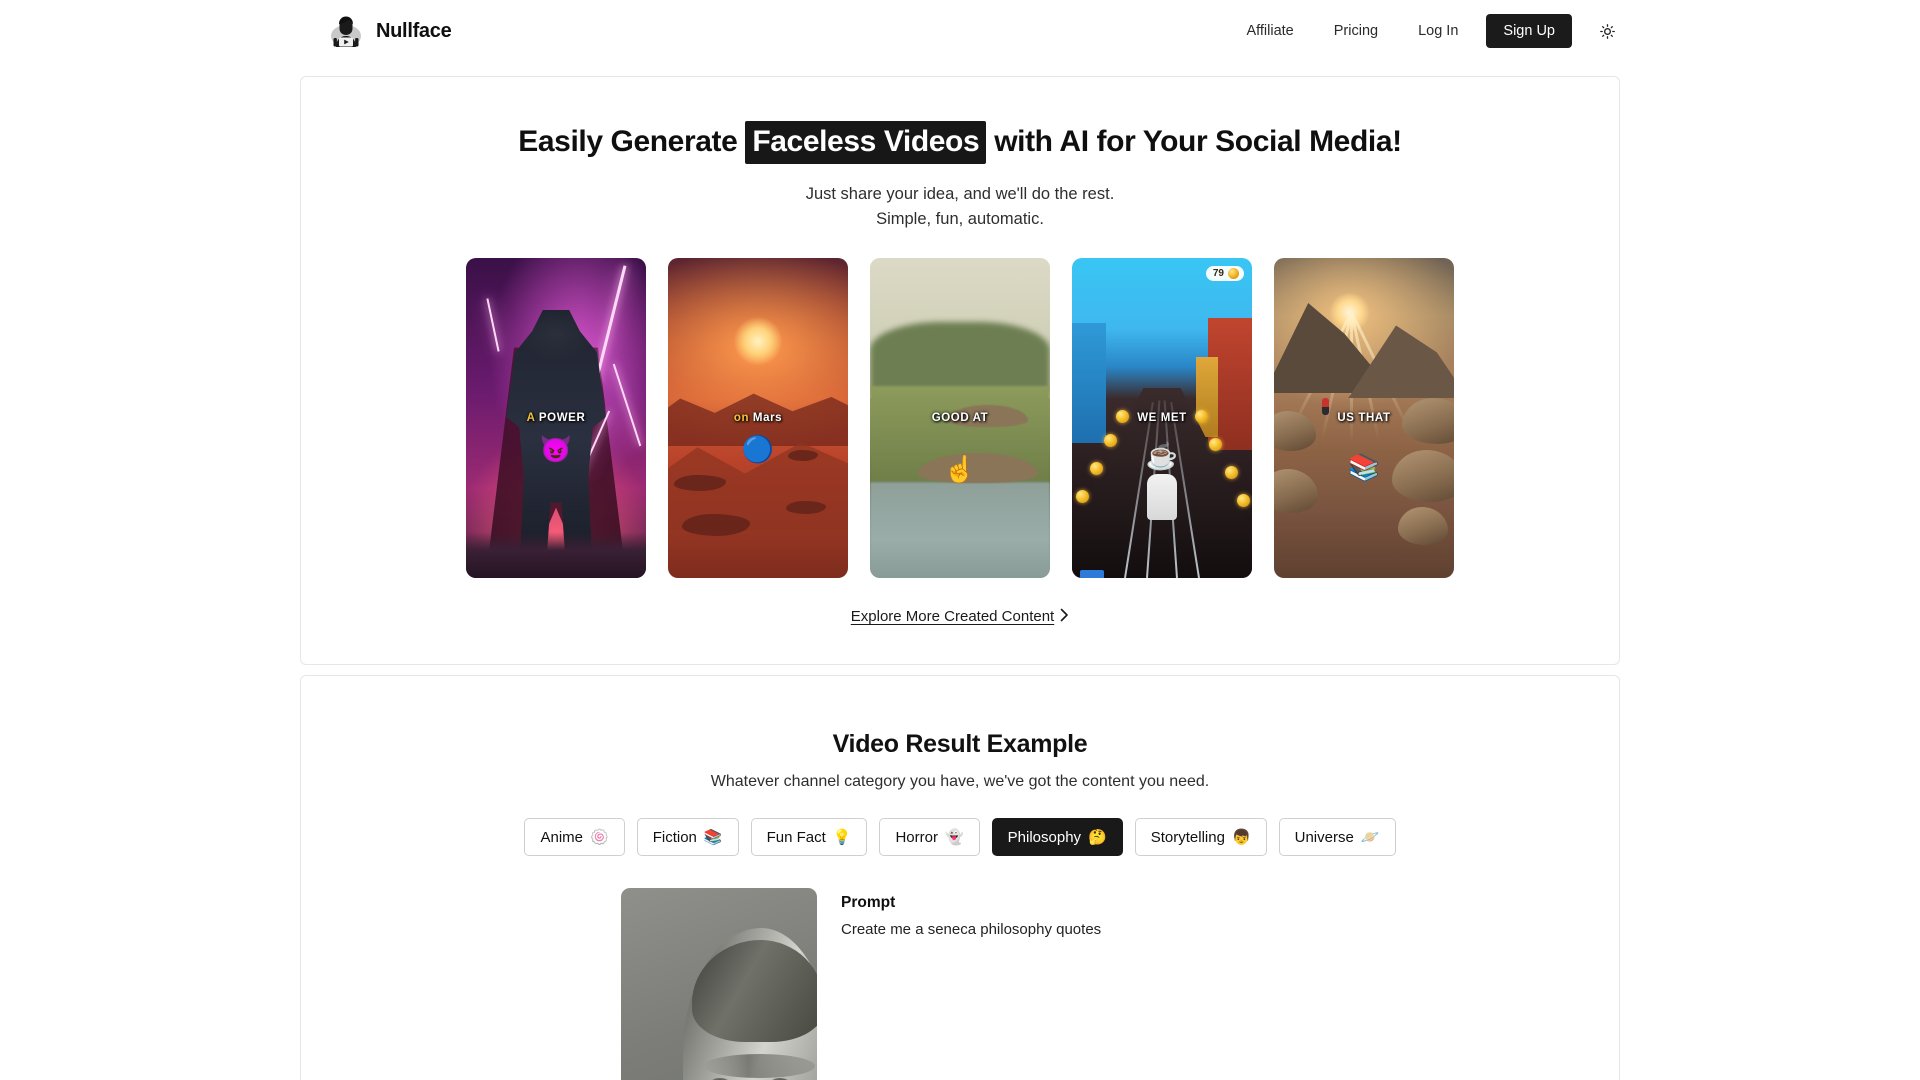 This screenshot has width=1920, height=1080. I want to click on thumbnail-caption: A POWER, so click(556, 418).